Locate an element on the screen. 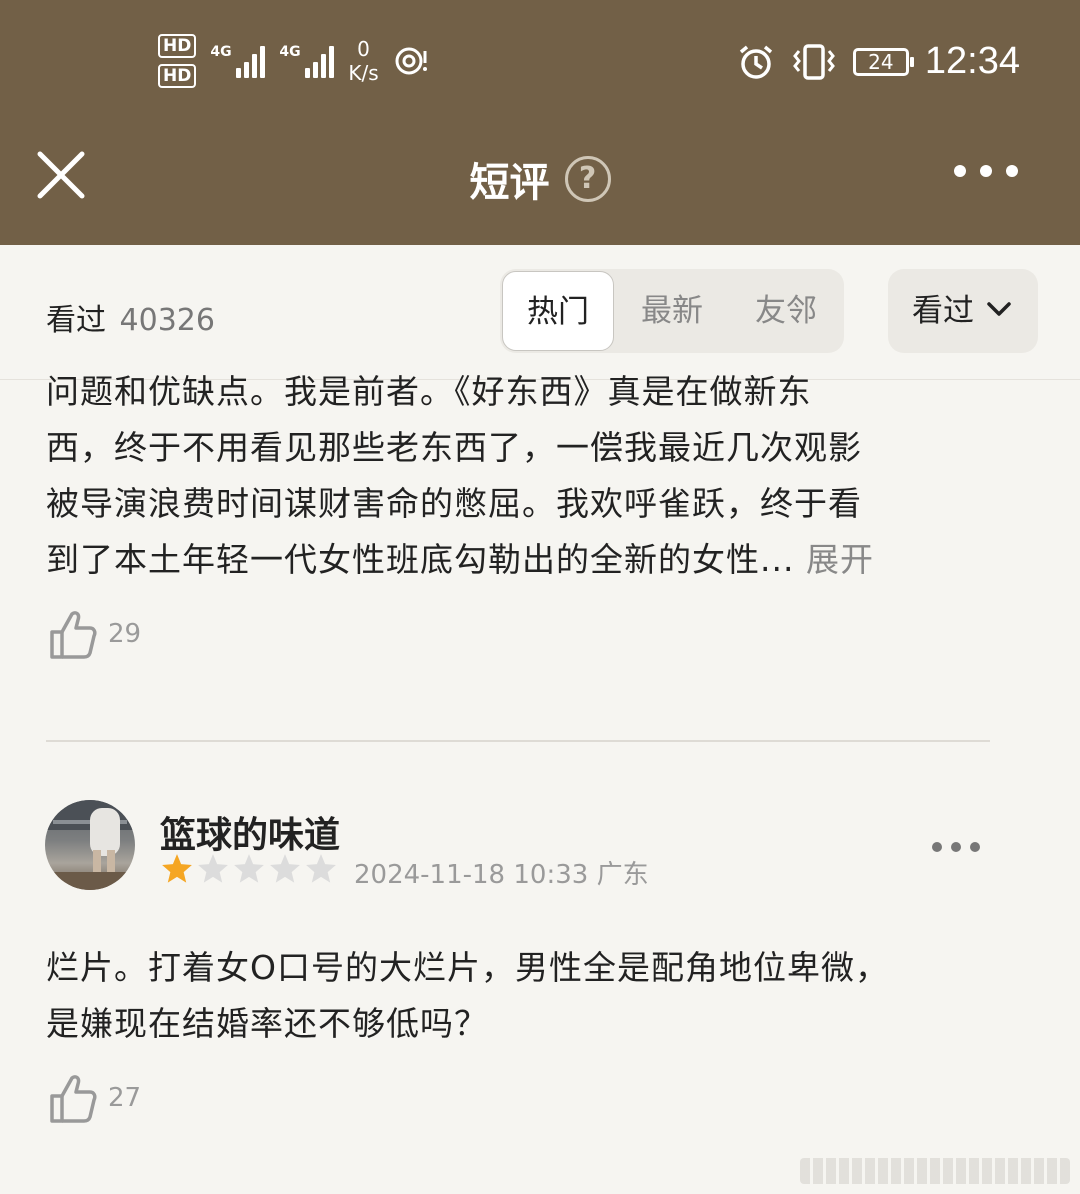  status-left: HD HD 4G 4G 0 K/s is located at coordinates (293, 61).